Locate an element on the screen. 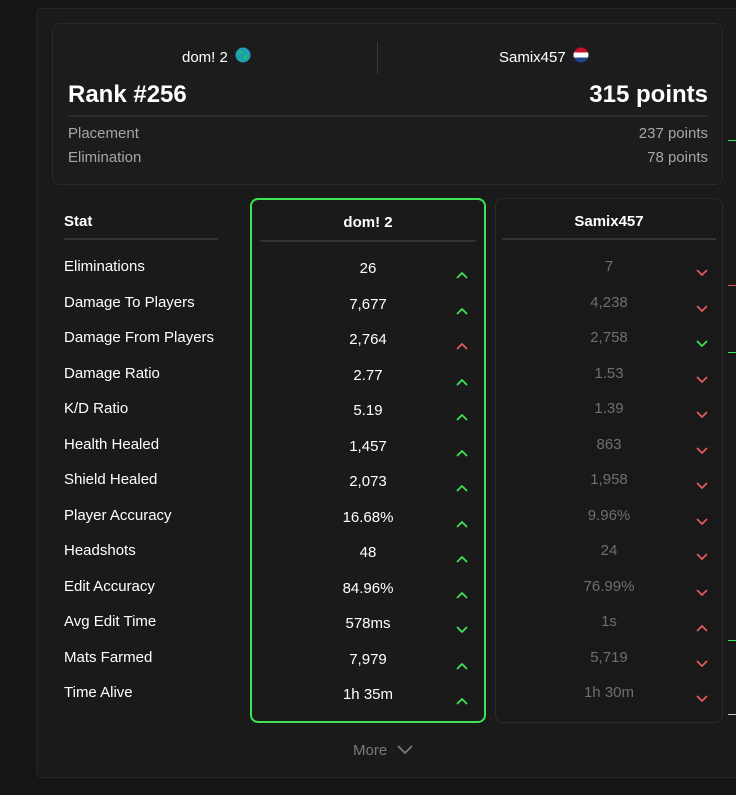 Image resolution: width=736 pixels, height=795 pixels. placement-label: Placement is located at coordinates (103, 133).